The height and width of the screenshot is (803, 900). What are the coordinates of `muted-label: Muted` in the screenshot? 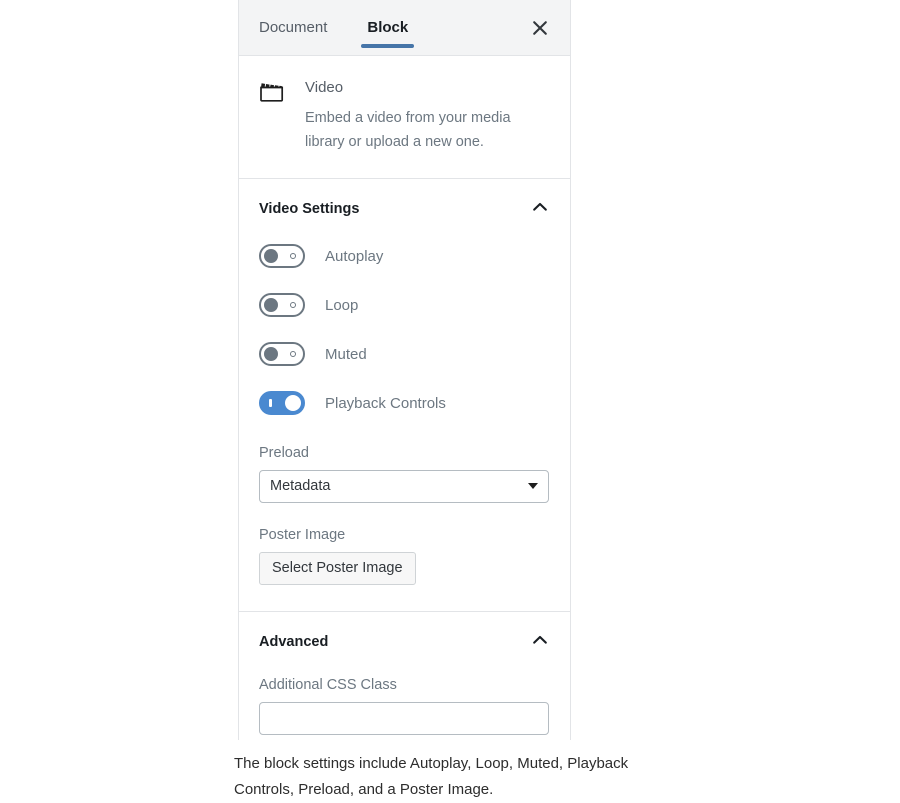 It's located at (346, 354).